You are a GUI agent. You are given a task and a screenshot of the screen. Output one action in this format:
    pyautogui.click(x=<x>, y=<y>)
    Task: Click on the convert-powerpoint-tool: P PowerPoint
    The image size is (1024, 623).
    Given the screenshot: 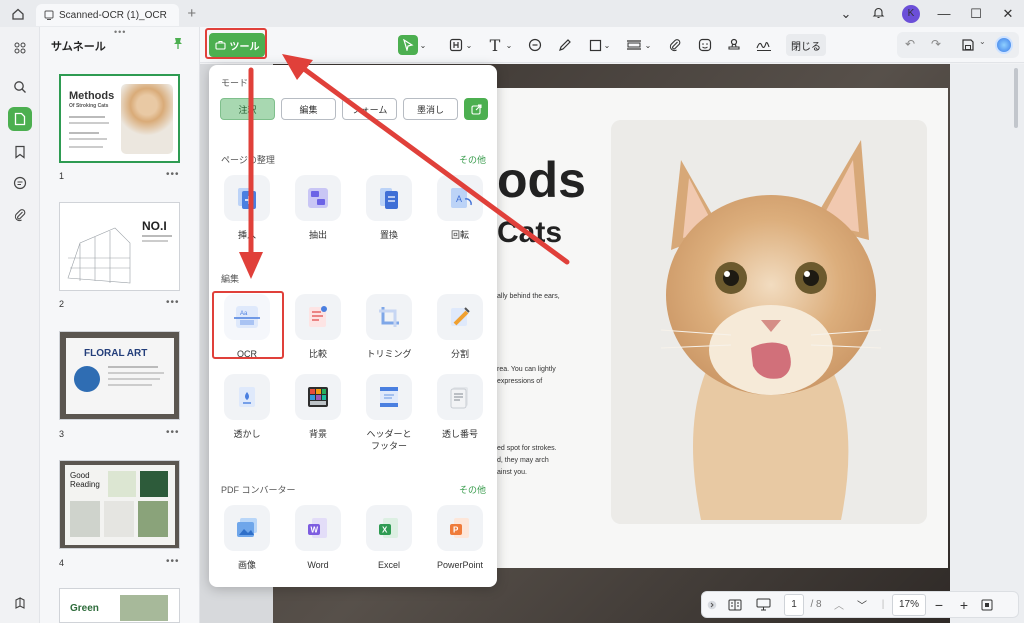 What is the action you would take?
    pyautogui.click(x=460, y=538)
    